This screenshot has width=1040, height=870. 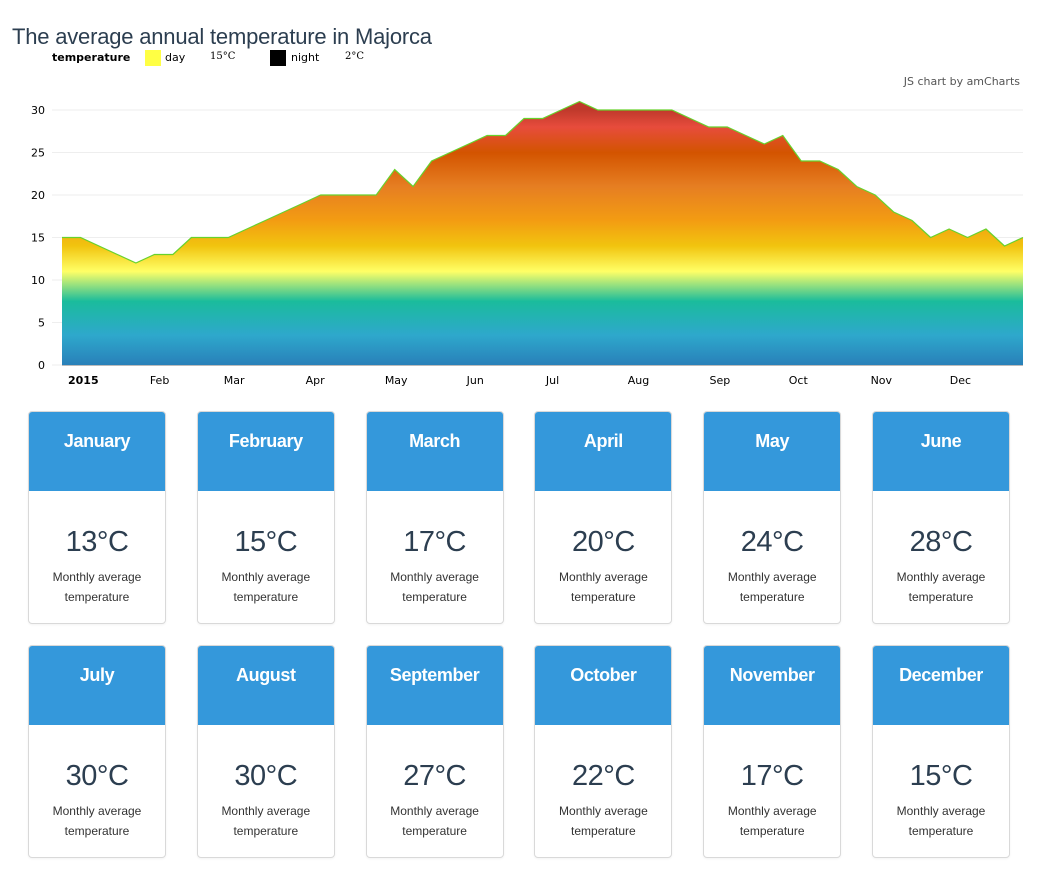 What do you see at coordinates (355, 56) in the screenshot?
I see `legend-night-value: 2°C` at bounding box center [355, 56].